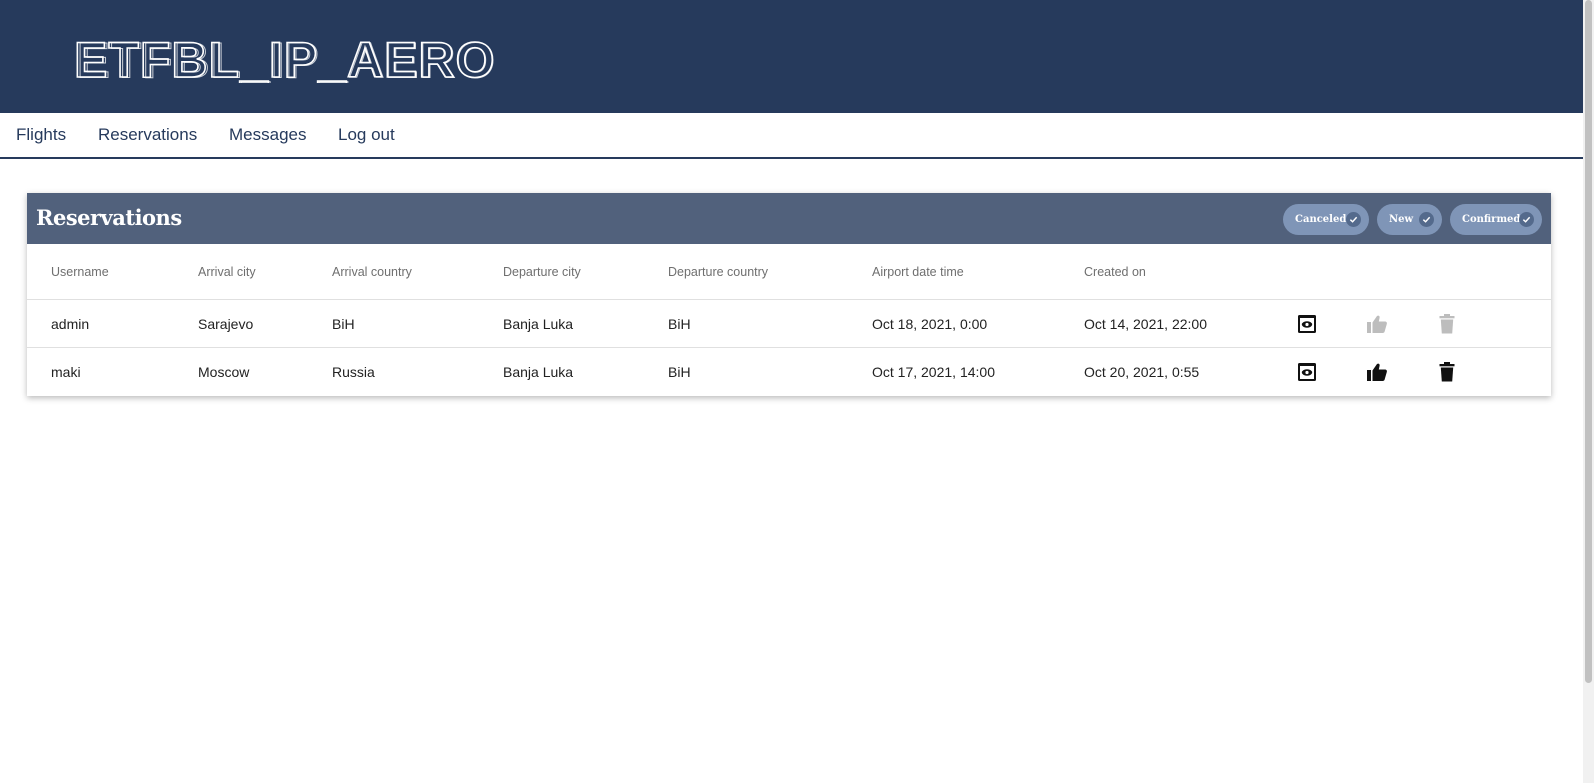 The height and width of the screenshot is (783, 1594). I want to click on filter-chip-label: New, so click(1401, 219).